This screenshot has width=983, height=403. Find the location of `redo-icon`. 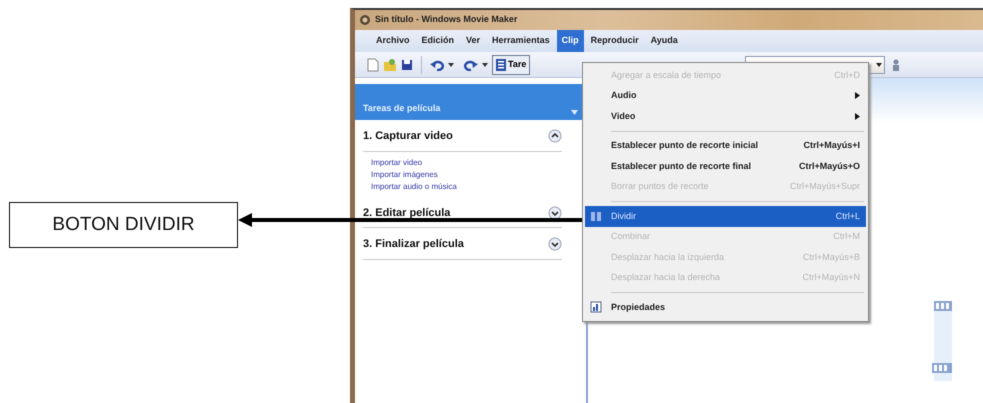

redo-icon is located at coordinates (471, 64).